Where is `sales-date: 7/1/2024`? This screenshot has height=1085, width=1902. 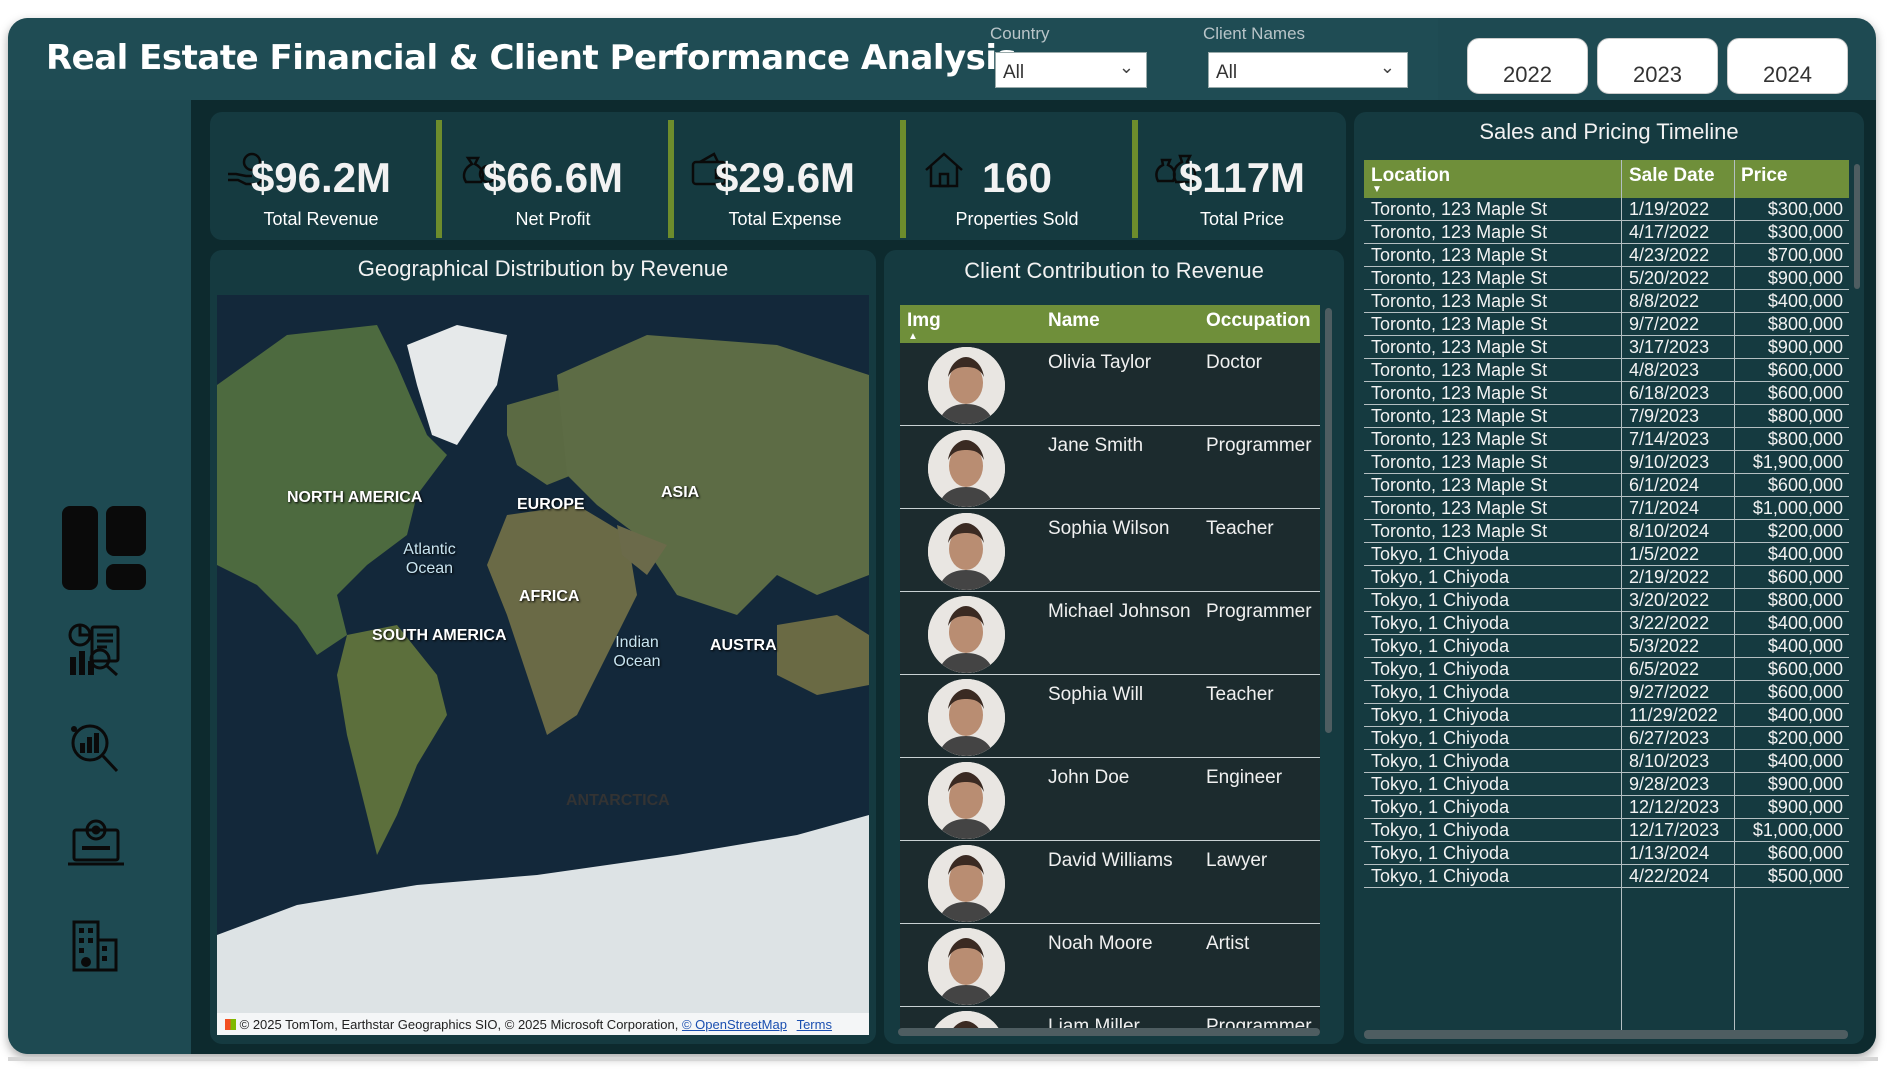 sales-date: 7/1/2024 is located at coordinates (1664, 508).